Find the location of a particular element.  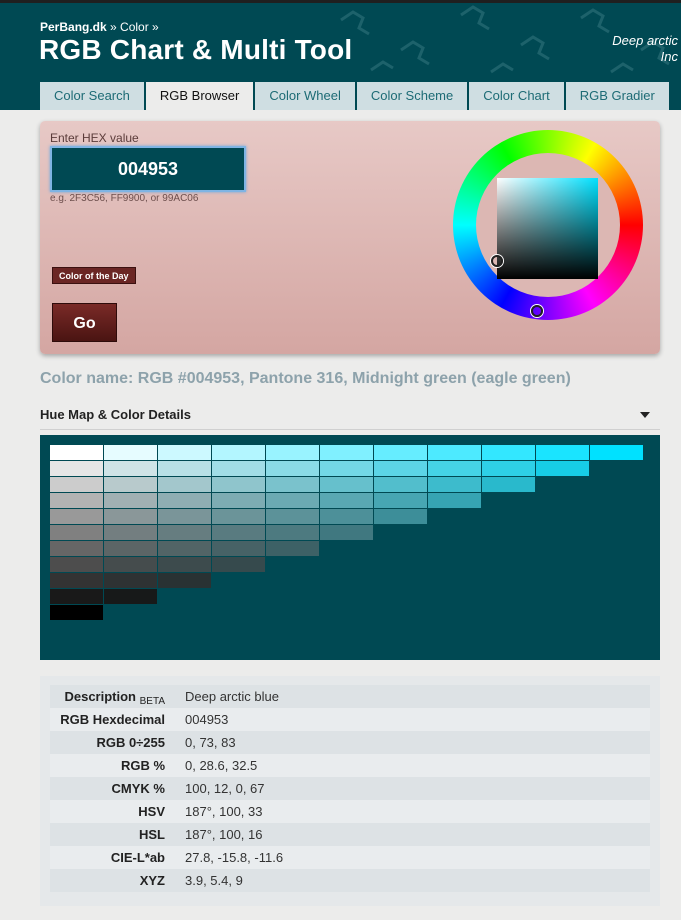

detail-label: RGB 0÷255 is located at coordinates (130, 742).